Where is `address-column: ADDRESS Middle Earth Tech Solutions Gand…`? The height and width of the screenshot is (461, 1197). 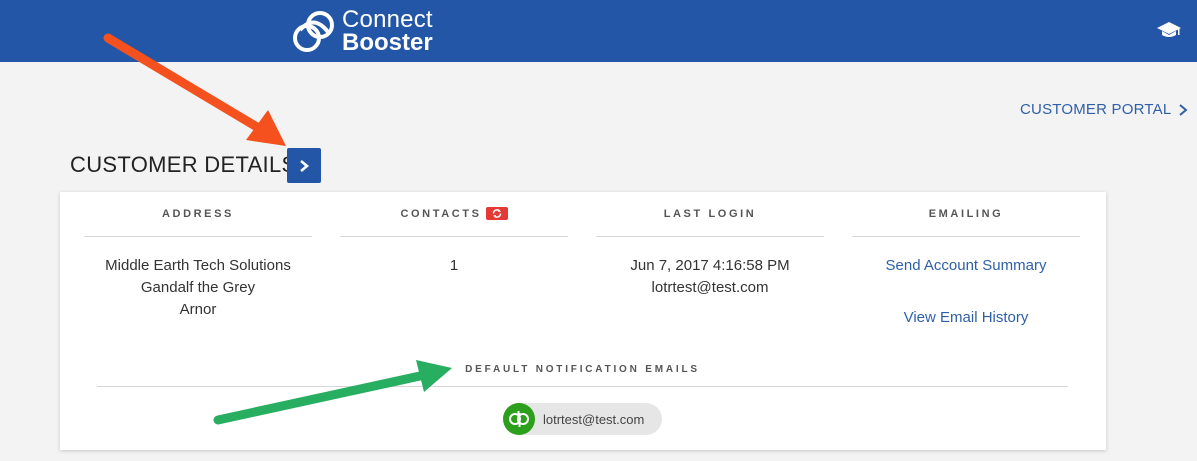
address-column: ADDRESS Middle Earth Tech Solutions Gand… is located at coordinates (198, 256).